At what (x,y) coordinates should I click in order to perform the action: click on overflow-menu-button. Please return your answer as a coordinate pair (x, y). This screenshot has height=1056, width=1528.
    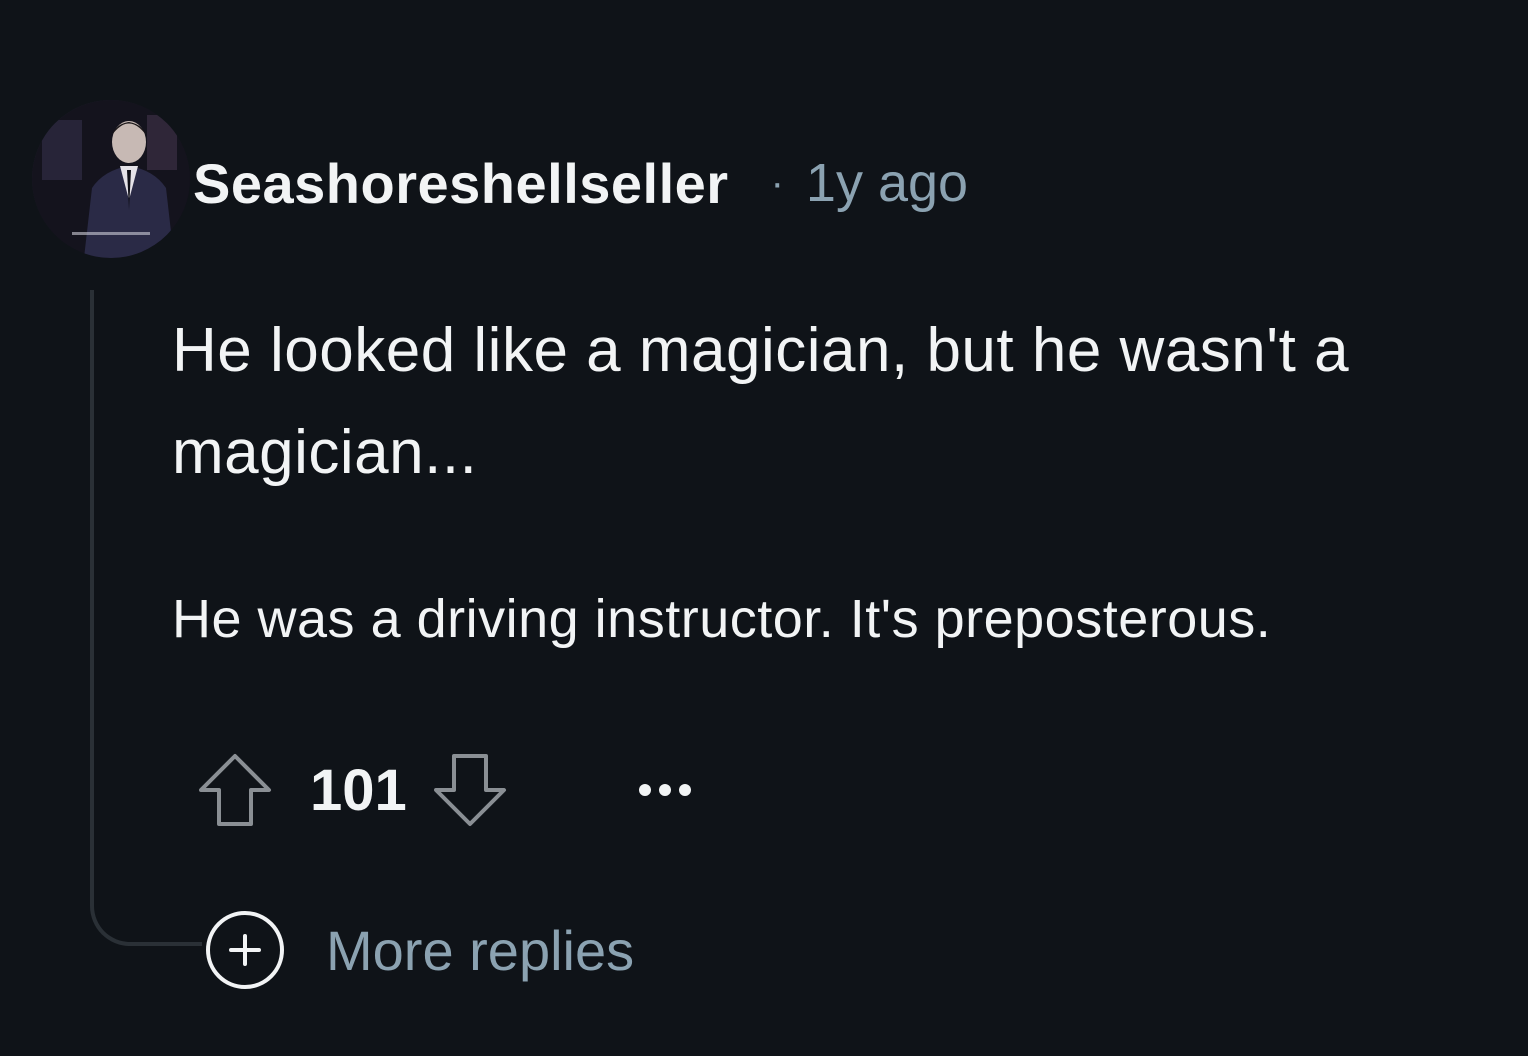
    Looking at the image, I should click on (665, 790).